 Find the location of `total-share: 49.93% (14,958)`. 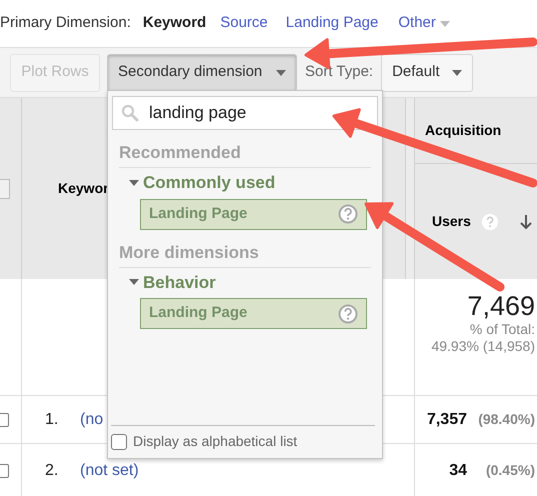

total-share: 49.93% (14,958) is located at coordinates (483, 346).